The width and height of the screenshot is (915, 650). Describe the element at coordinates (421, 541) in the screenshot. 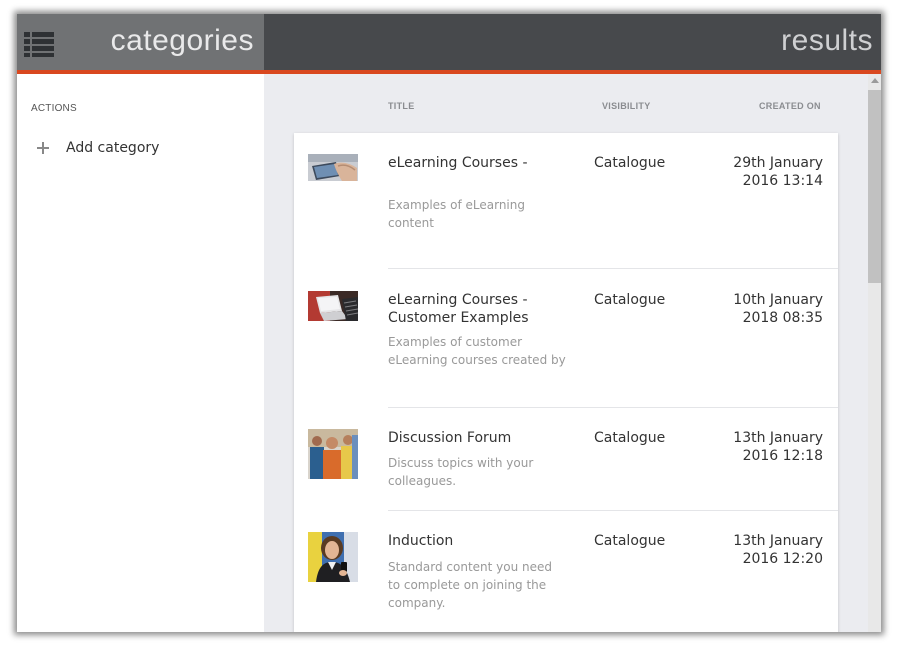

I see `result-title: Induction` at that location.